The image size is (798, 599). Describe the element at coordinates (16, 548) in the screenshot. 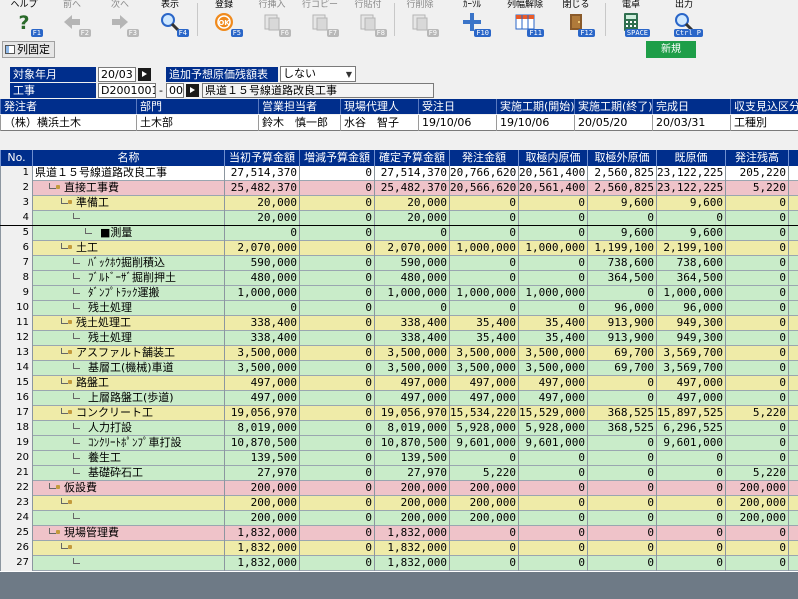

I see `row-number-cell: 26` at that location.